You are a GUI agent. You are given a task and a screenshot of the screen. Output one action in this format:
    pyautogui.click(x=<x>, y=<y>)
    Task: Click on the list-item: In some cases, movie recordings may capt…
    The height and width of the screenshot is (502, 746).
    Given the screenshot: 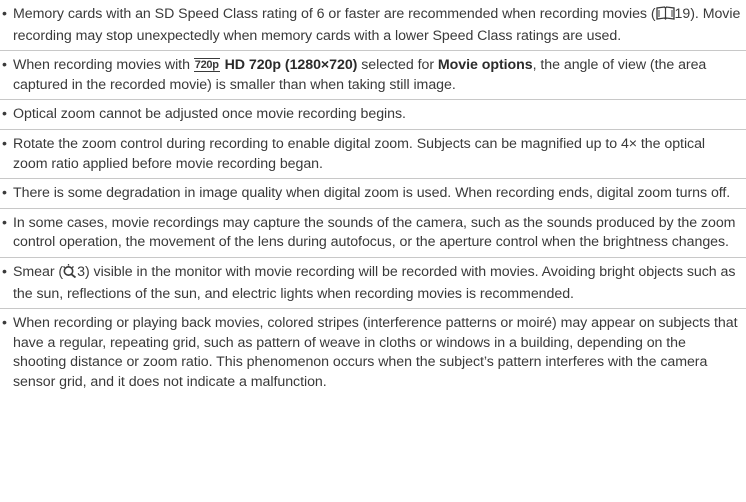 What is the action you would take?
    pyautogui.click(x=373, y=233)
    